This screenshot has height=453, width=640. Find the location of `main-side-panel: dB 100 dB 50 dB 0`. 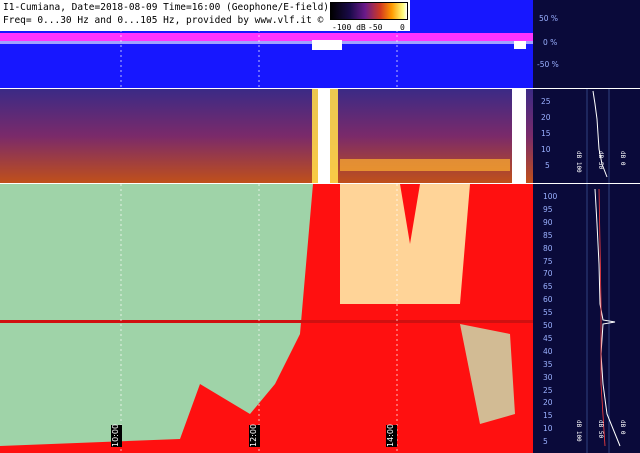

main-side-panel: dB 100 dB 50 dB 0 is located at coordinates (602, 318).